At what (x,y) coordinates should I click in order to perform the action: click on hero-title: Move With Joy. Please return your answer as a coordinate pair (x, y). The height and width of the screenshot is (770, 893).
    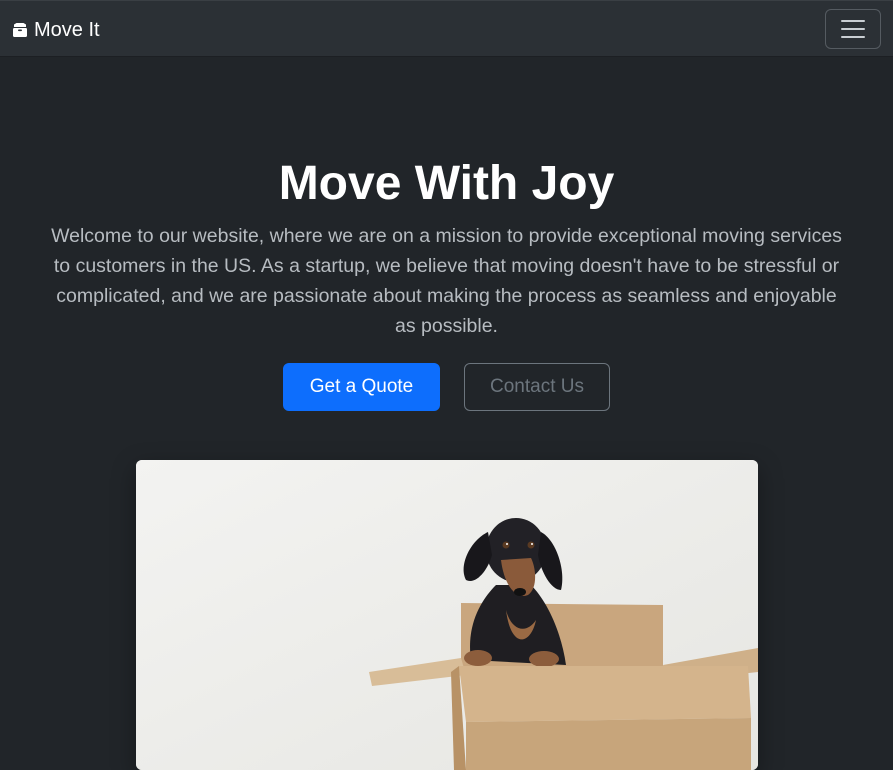
    Looking at the image, I should click on (446, 183).